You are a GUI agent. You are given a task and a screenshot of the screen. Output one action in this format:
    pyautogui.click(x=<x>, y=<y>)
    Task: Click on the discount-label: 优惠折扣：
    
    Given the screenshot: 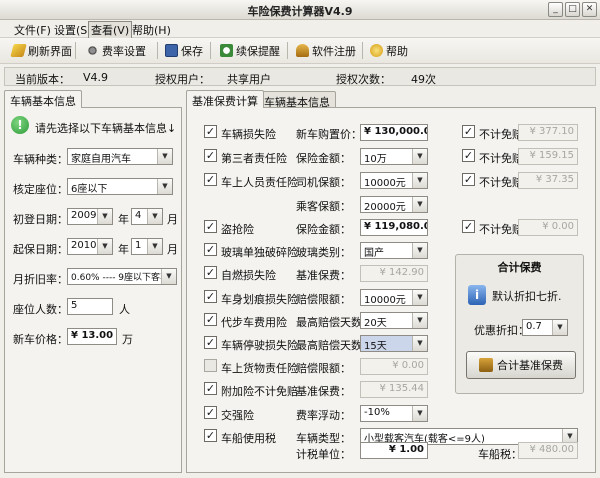 What is the action you would take?
    pyautogui.click(x=501, y=330)
    